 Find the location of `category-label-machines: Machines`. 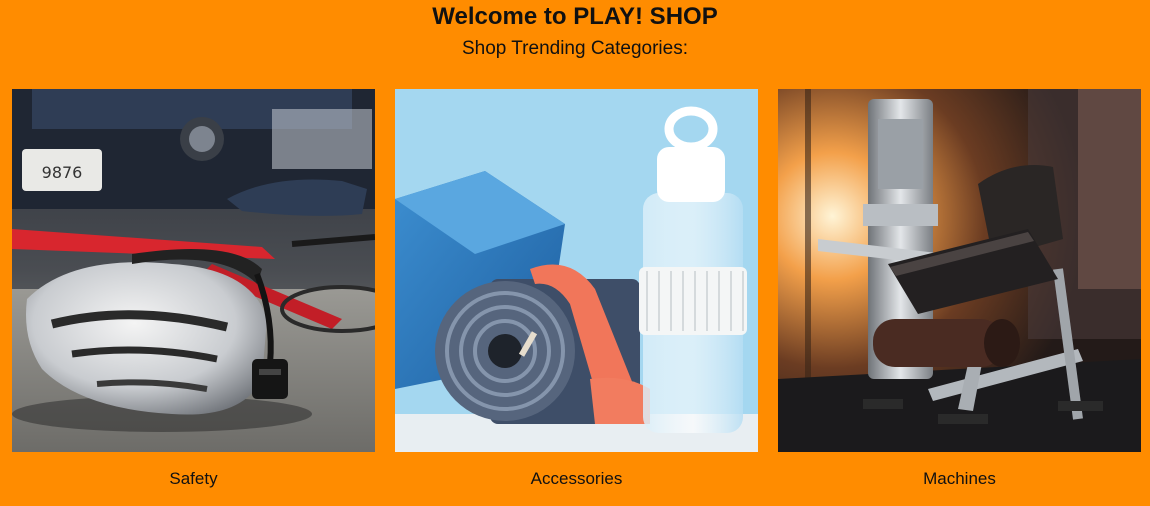

category-label-machines: Machines is located at coordinates (959, 477).